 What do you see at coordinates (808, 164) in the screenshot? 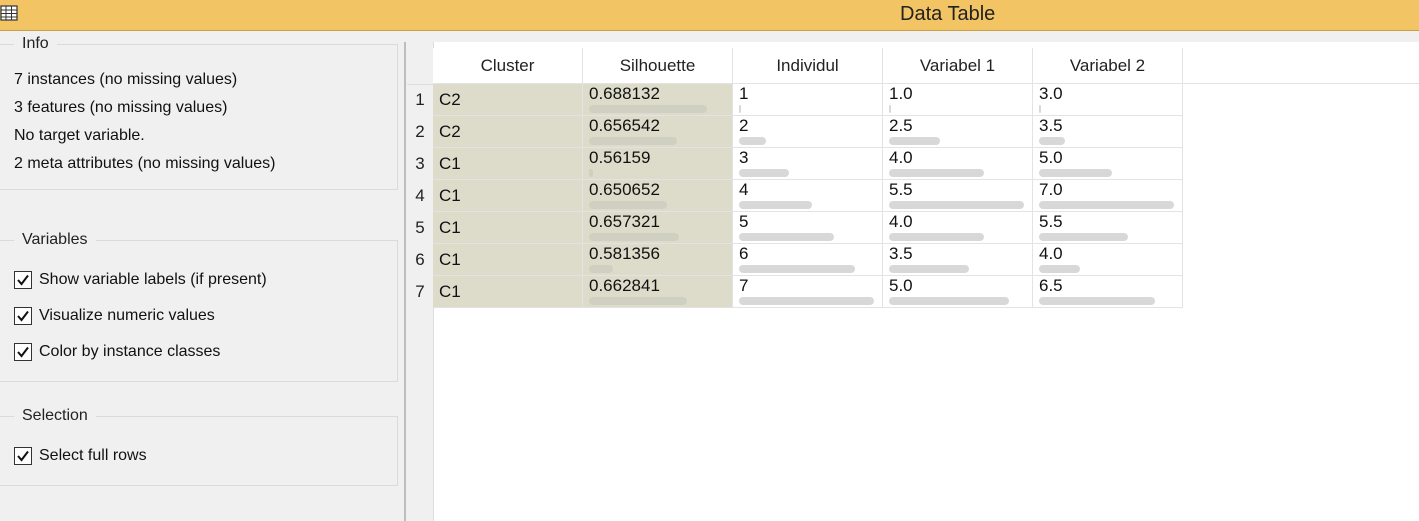
I see `cell-individul: 3` at bounding box center [808, 164].